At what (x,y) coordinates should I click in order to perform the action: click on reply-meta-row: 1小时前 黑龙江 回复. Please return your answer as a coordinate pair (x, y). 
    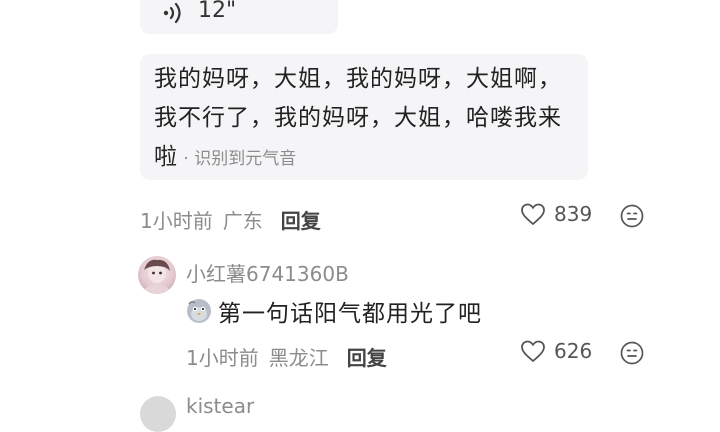
    Looking at the image, I should click on (286, 356).